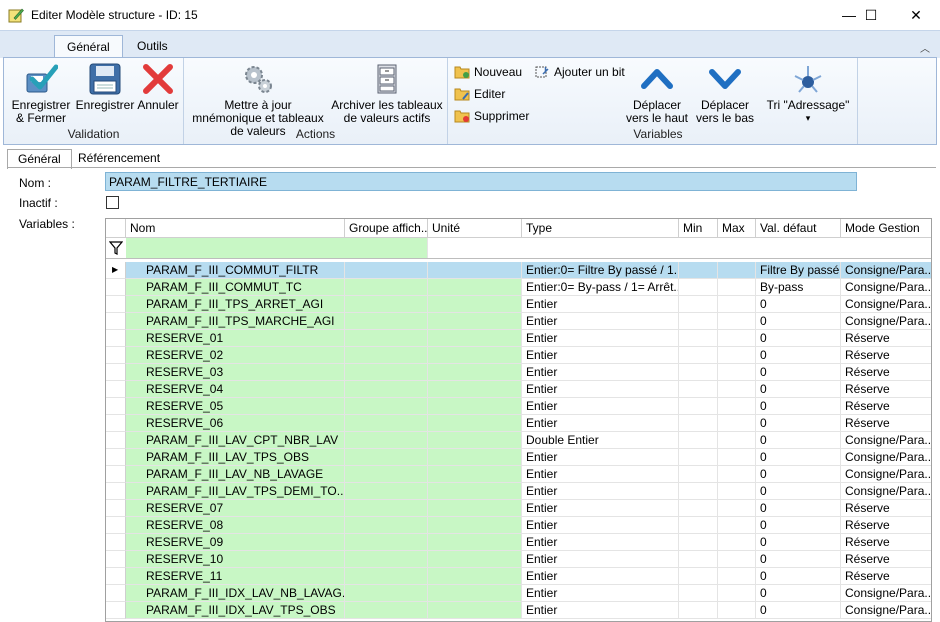 The width and height of the screenshot is (940, 622). Describe the element at coordinates (808, 93) in the screenshot. I see `sort-address-button: Tri "Adressage" ▾` at that location.